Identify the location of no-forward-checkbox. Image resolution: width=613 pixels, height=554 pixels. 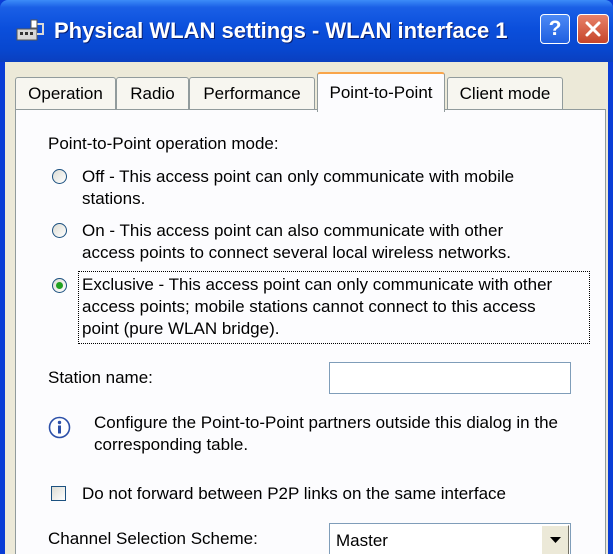
(58, 493).